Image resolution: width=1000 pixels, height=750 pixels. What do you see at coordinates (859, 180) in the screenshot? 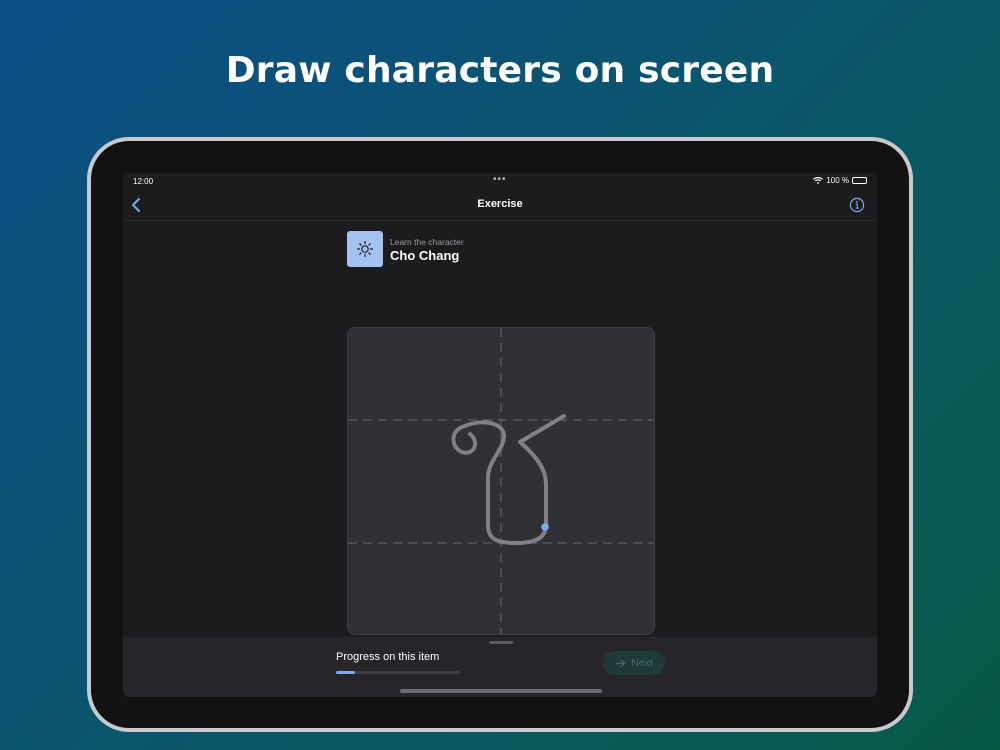
I see `battery-icon` at bounding box center [859, 180].